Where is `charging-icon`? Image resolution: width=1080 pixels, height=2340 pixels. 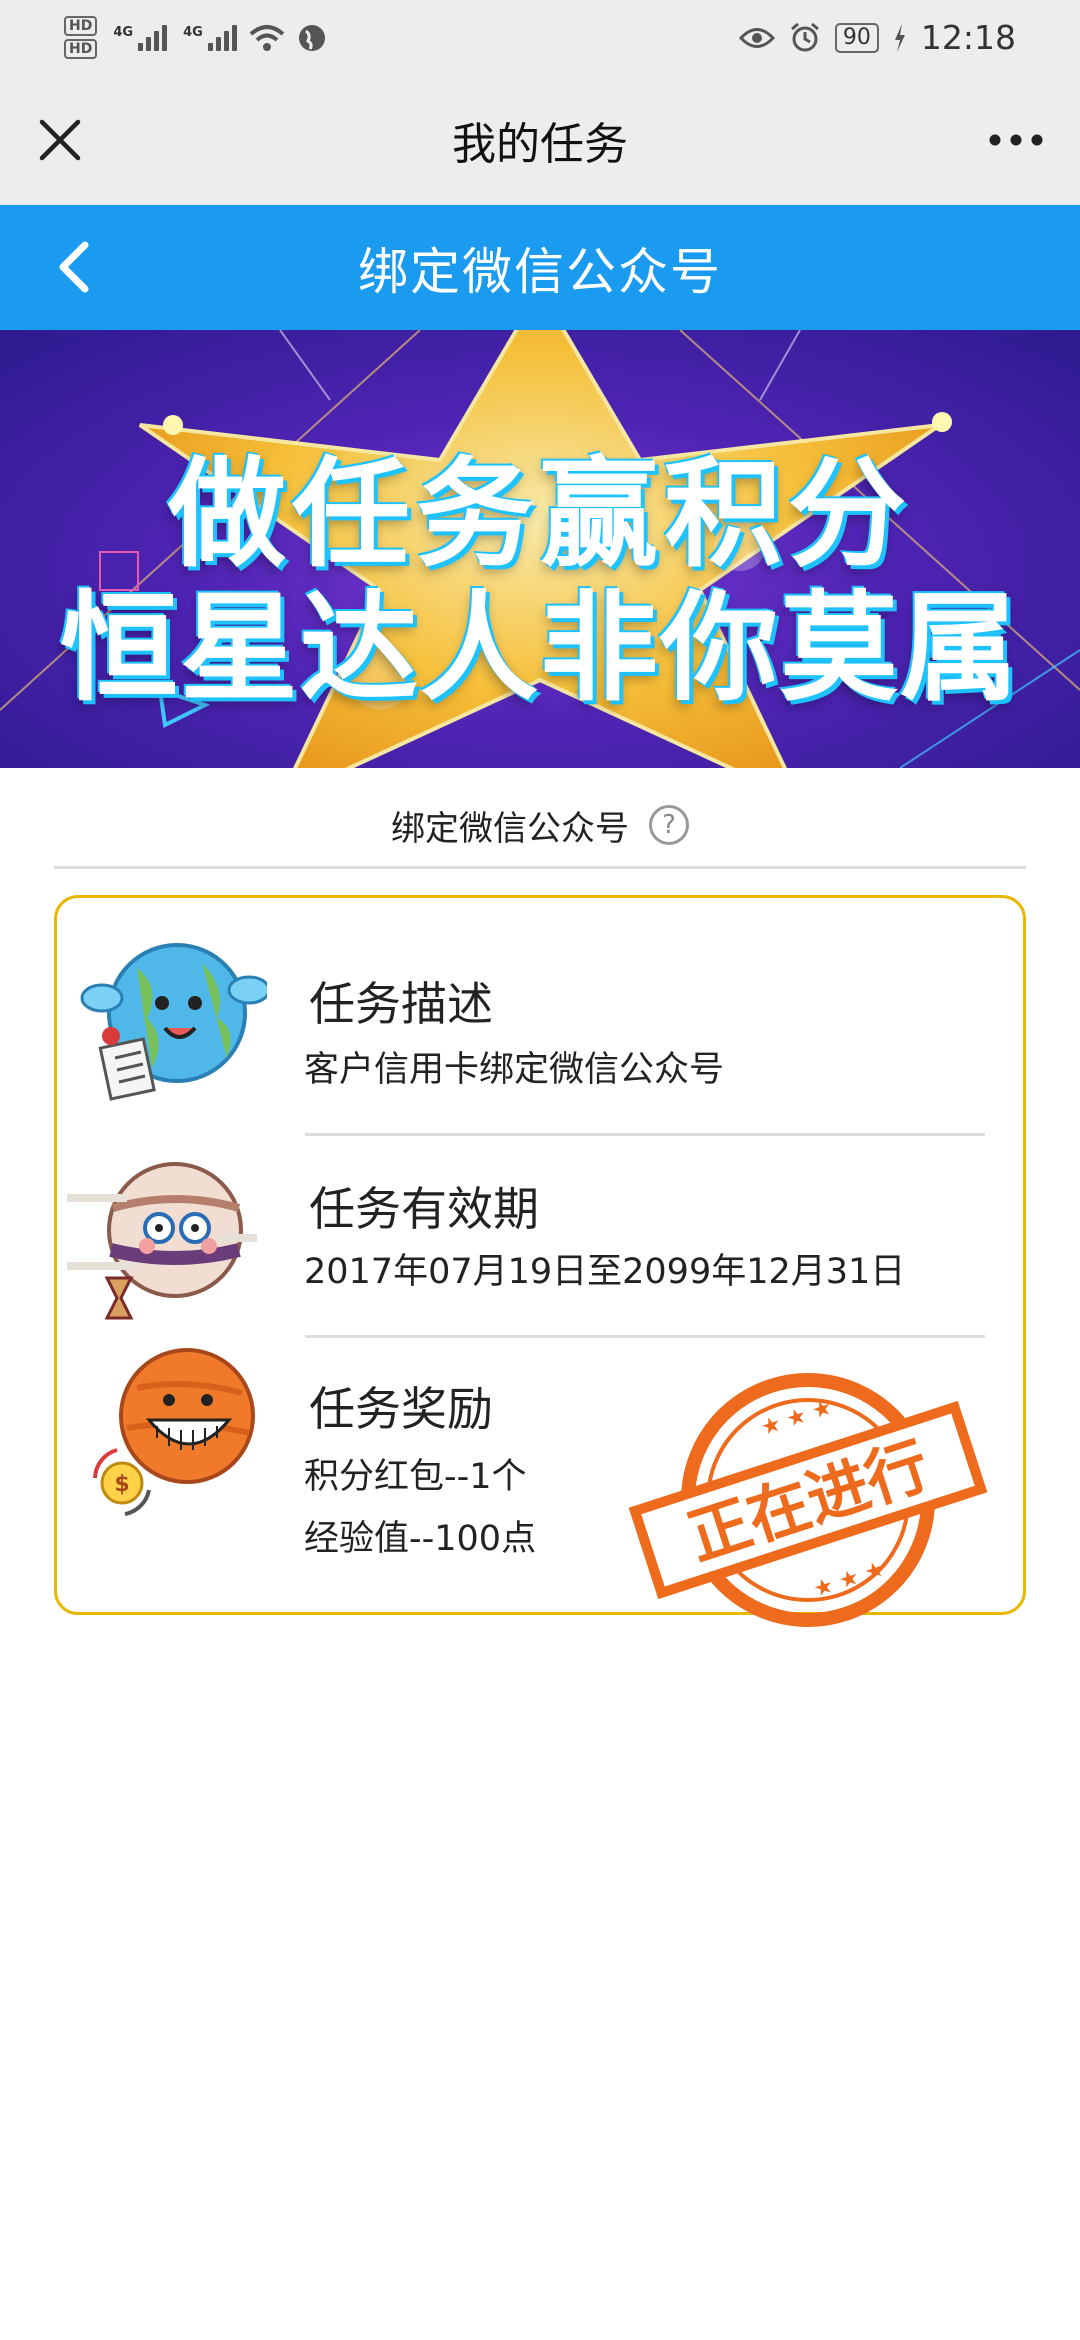
charging-icon is located at coordinates (899, 37).